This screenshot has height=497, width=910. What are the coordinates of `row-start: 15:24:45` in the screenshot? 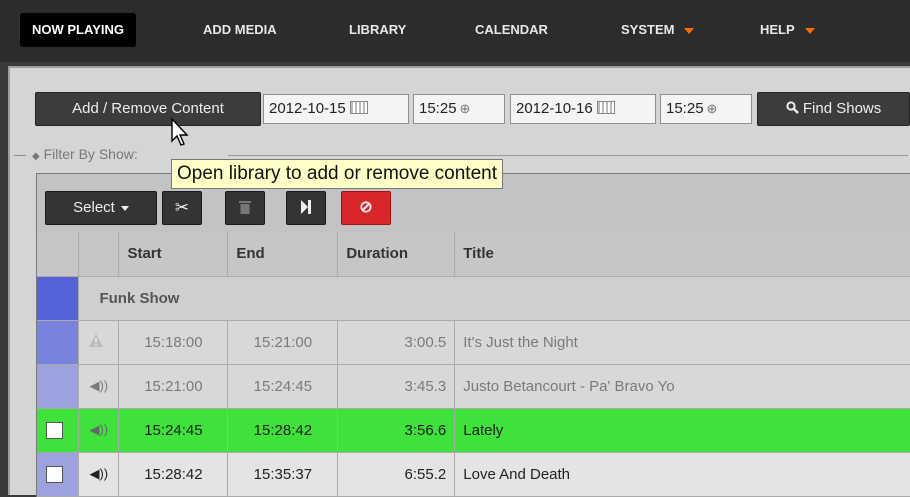 It's located at (173, 430).